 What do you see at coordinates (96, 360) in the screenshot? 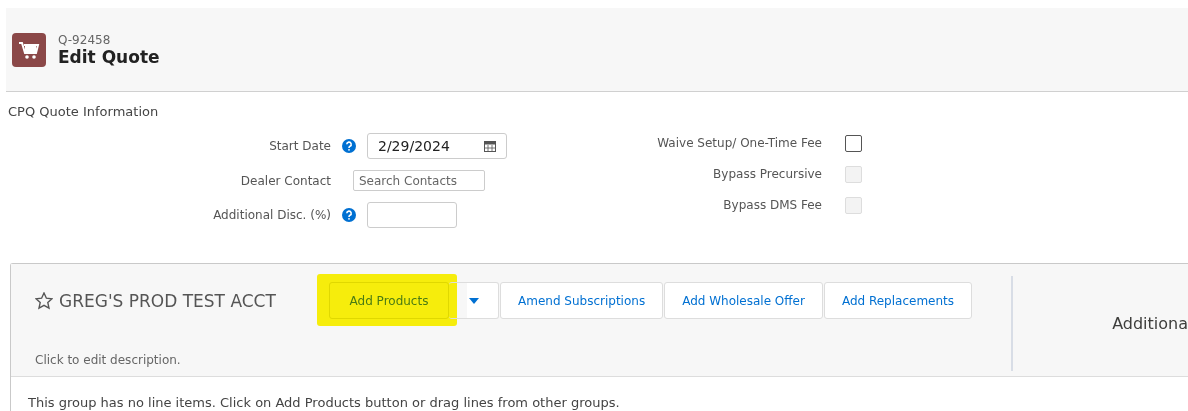
I see `group-description: Click to edit description.` at bounding box center [96, 360].